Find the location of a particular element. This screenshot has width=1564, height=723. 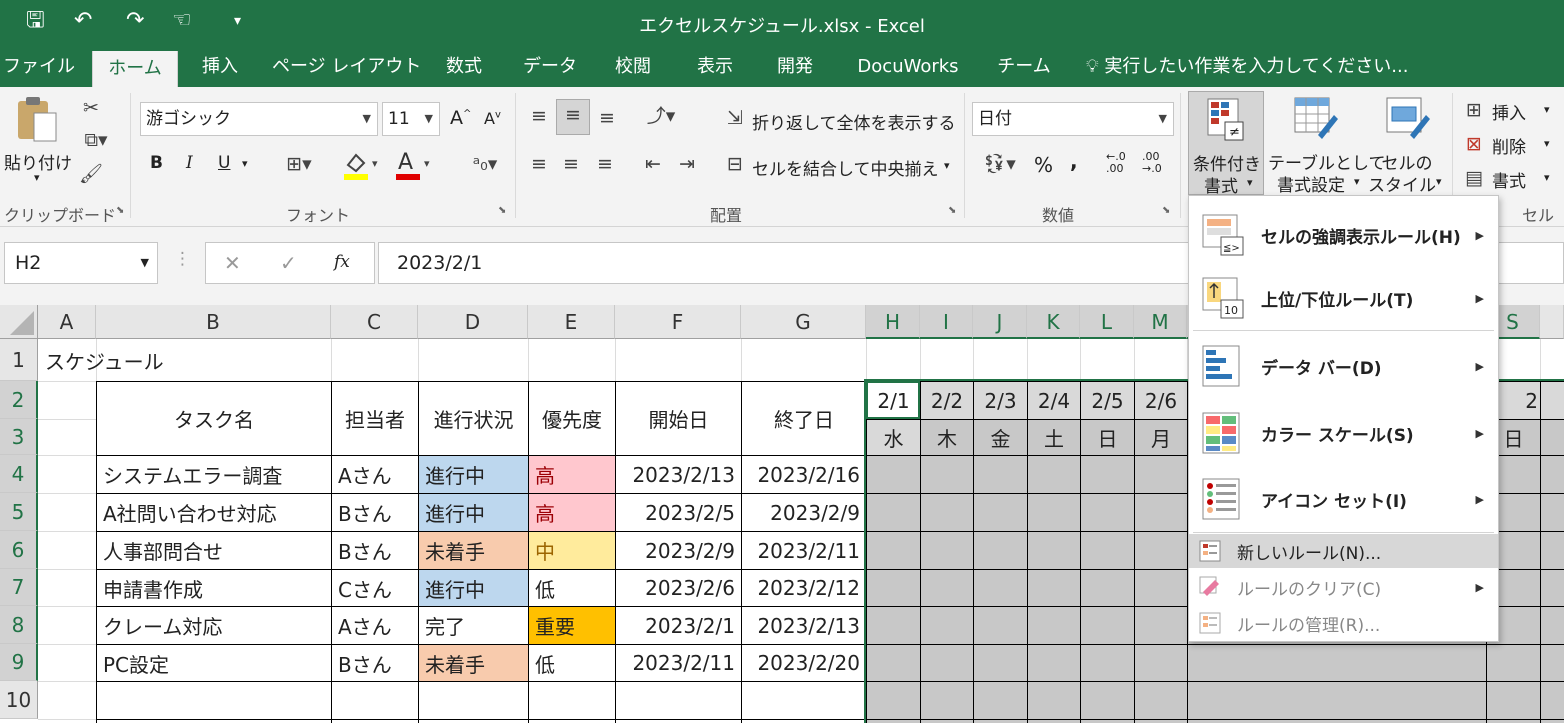

decrease-indent-icon: ⇤ is located at coordinates (653, 164).